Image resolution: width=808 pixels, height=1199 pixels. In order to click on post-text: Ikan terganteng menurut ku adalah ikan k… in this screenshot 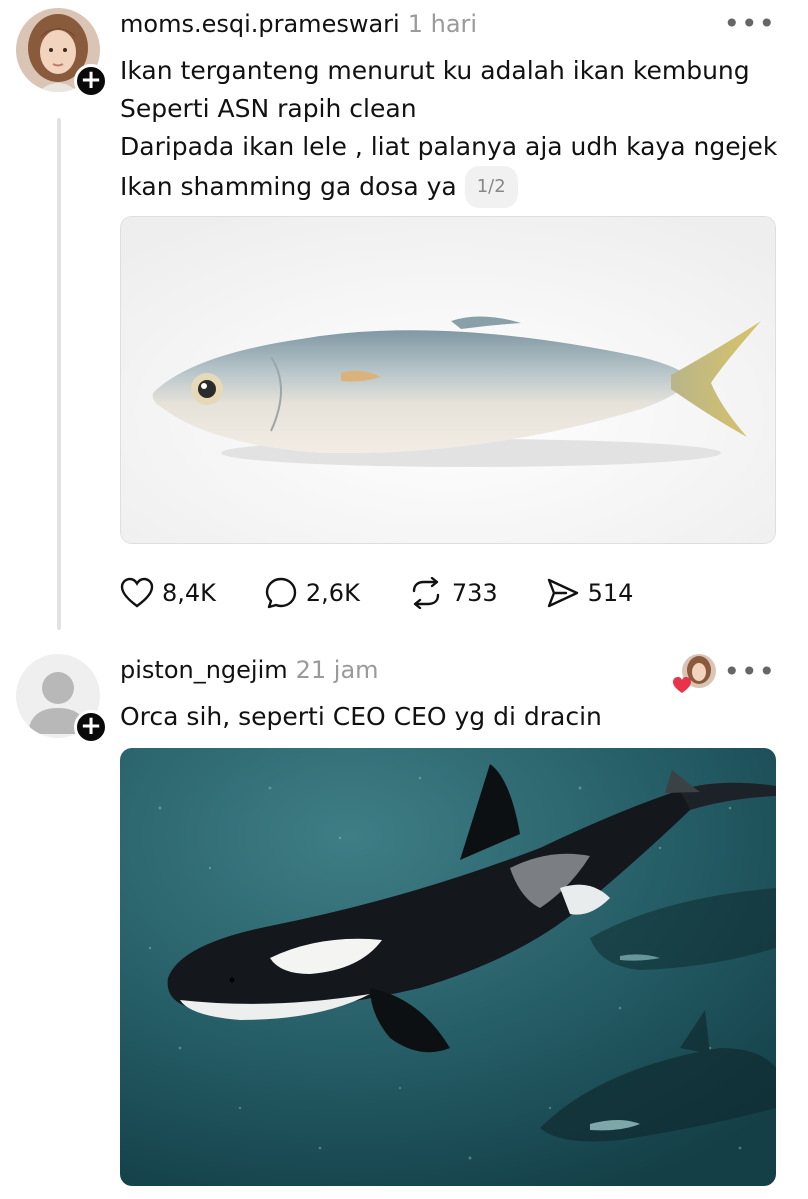, I will do `click(448, 130)`.